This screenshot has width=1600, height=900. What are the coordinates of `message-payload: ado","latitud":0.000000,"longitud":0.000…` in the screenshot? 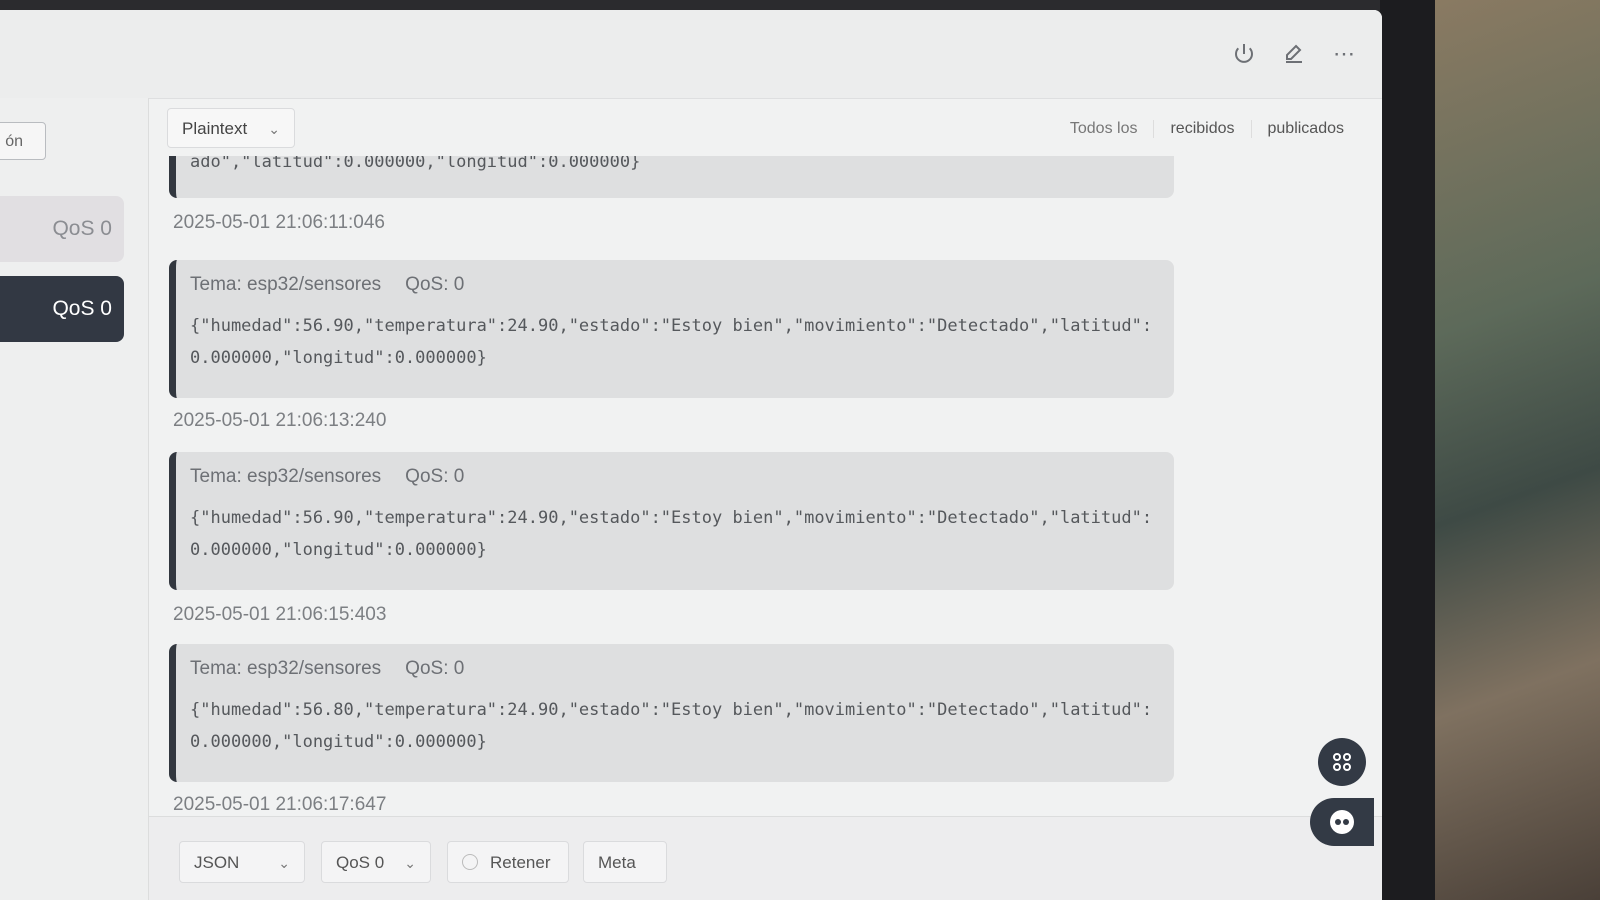 It's located at (415, 164).